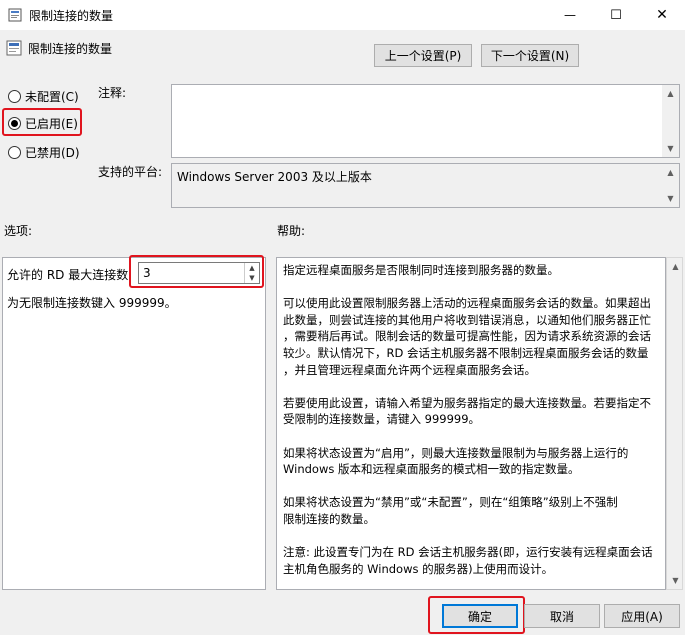  Describe the element at coordinates (130, 172) in the screenshot. I see `platform-label: 支持的平台:` at that location.